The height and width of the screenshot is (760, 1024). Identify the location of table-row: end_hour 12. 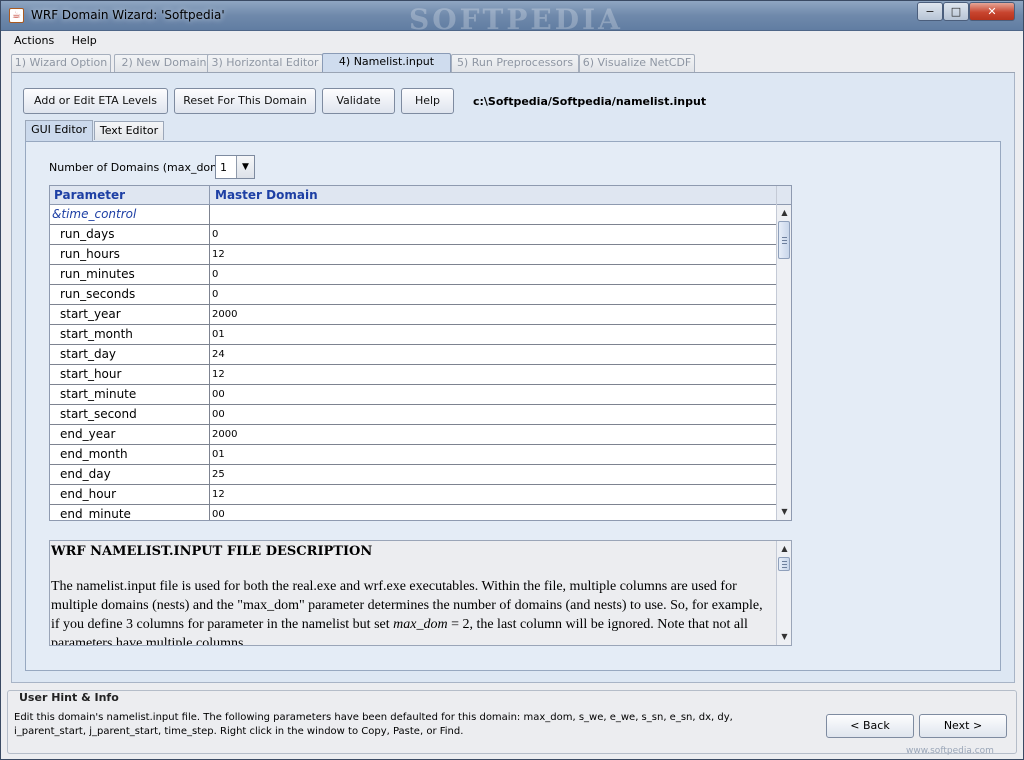
(413, 495).